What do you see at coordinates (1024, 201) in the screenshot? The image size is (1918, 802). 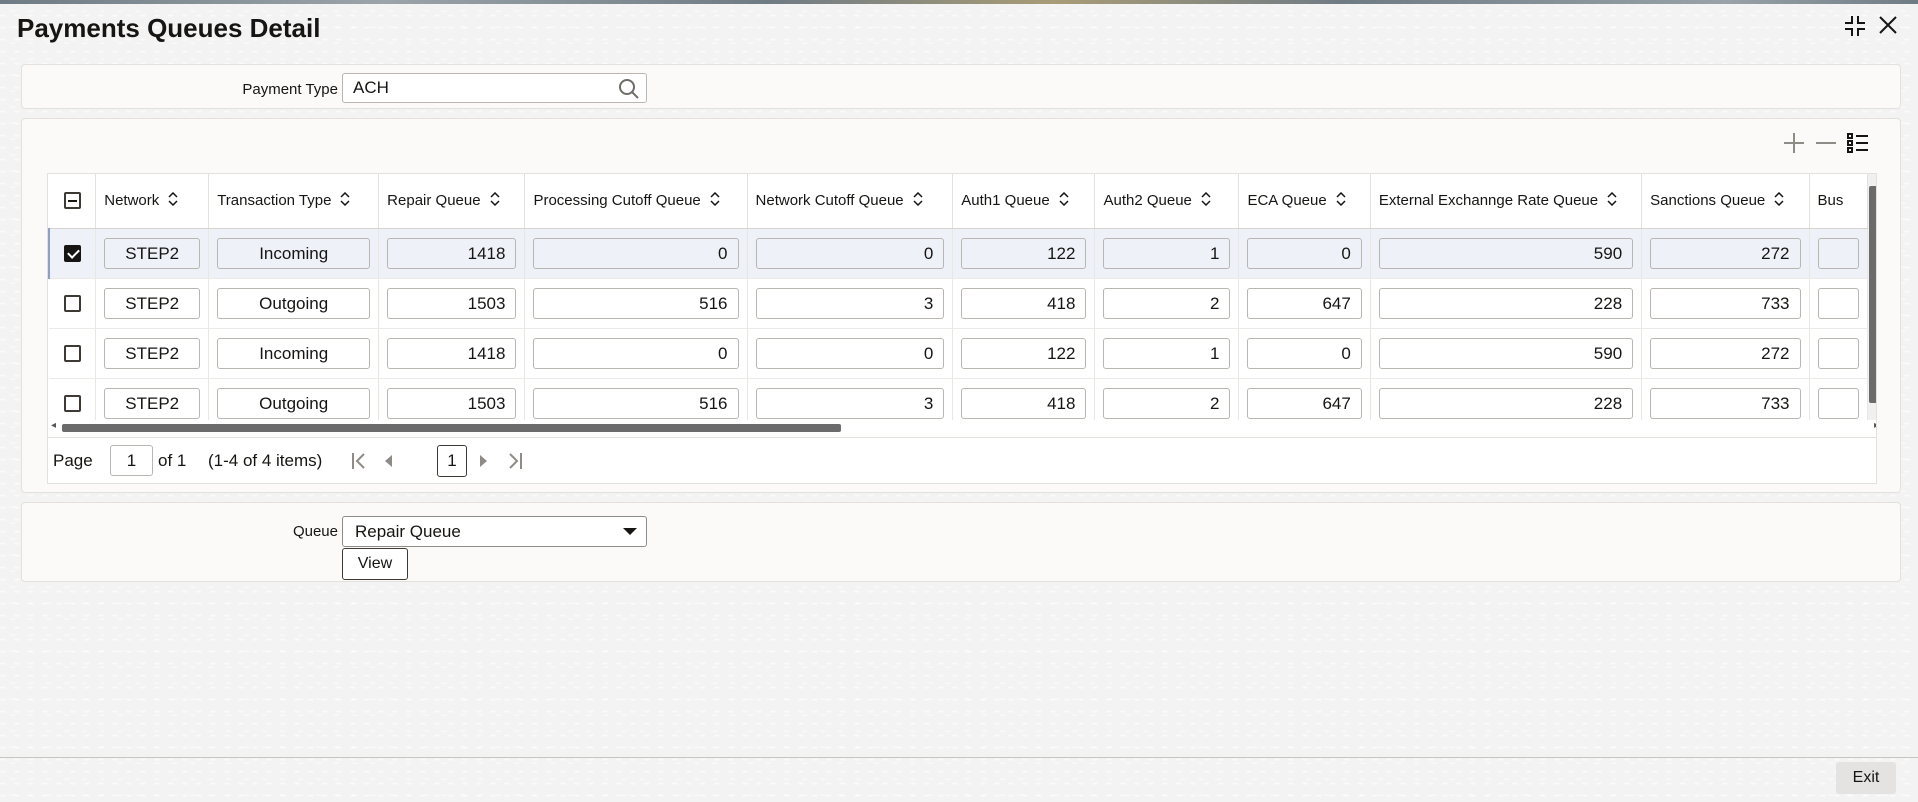 I see `column-header-auth1-queue: Auth1 Queue` at bounding box center [1024, 201].